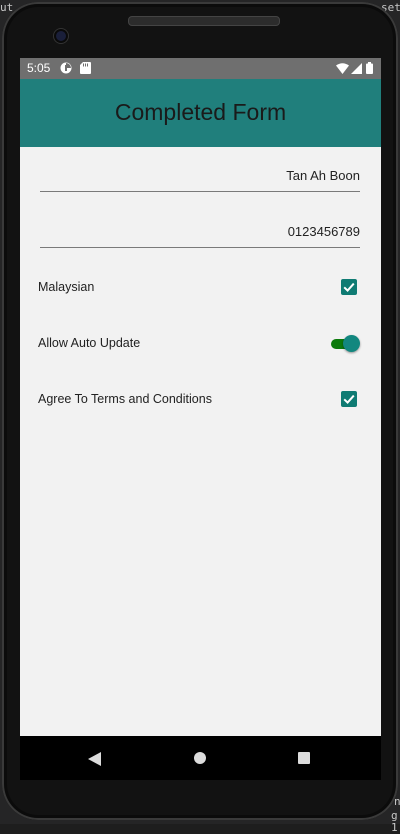  I want to click on name-field, so click(200, 176).